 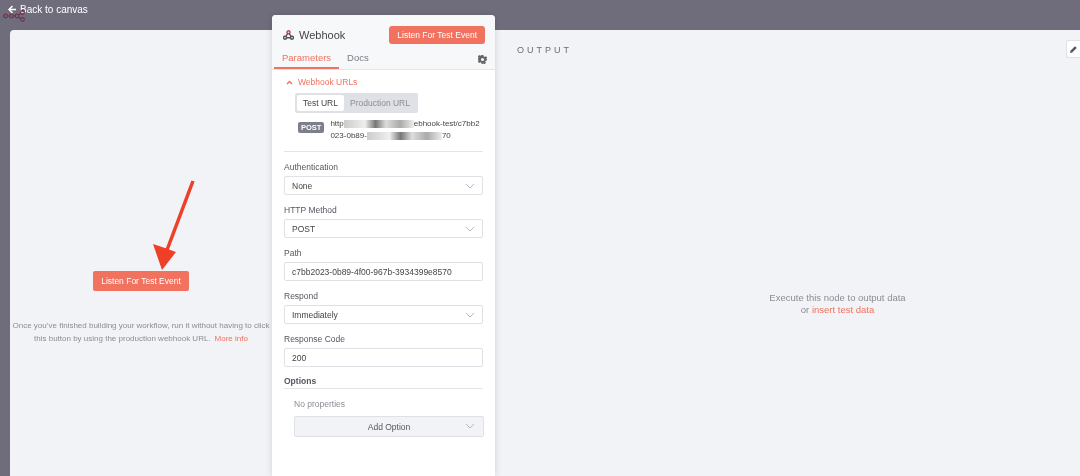 What do you see at coordinates (141, 332) in the screenshot?
I see `hint-text: Once you’ve finished building your workflow, run it without having to click this button by using the production webhook URL. More info` at bounding box center [141, 332].